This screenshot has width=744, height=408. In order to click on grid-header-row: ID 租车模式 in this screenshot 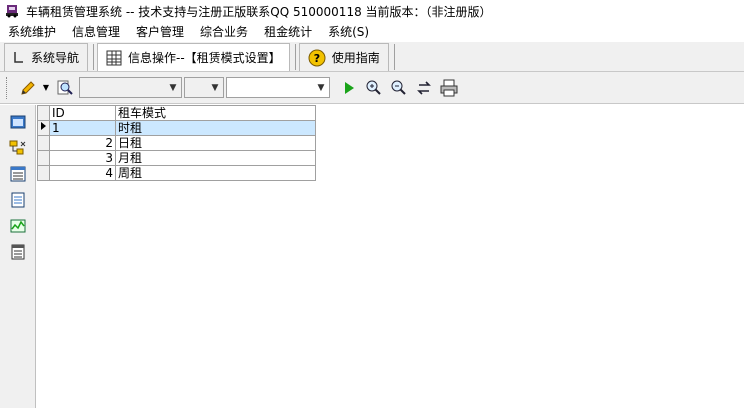, I will do `click(176, 113)`.